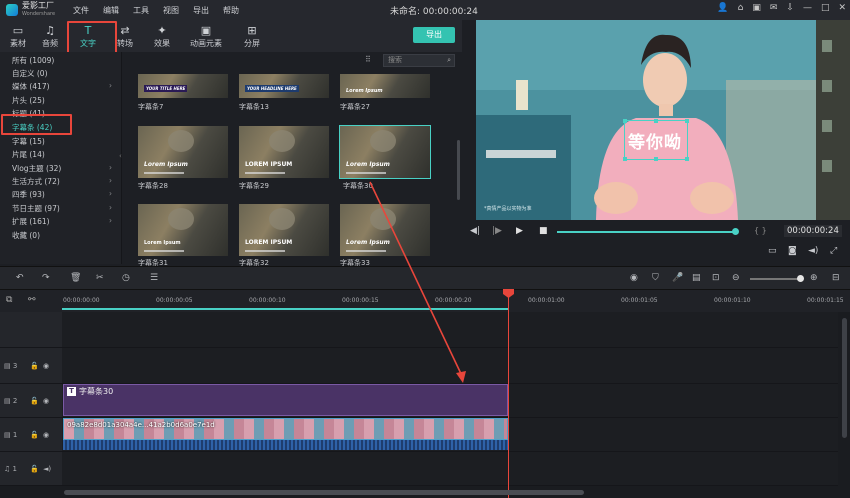 Image resolution: width=850 pixels, height=498 pixels. I want to click on template-thumbnail: YOUR TITLE HERE, so click(183, 86).